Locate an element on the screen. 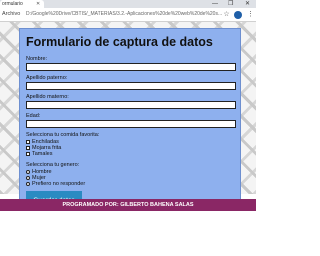 The width and height of the screenshot is (320, 256). apellido-materno-input is located at coordinates (131, 105).